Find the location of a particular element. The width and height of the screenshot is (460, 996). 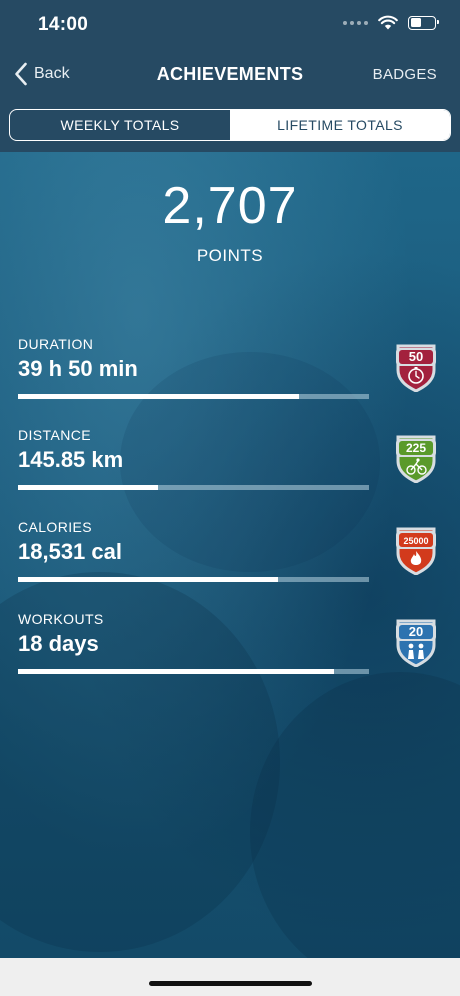

totals-segmented-control: WEEKLY TOTALS LIFETIME TOTALS is located at coordinates (230, 125).